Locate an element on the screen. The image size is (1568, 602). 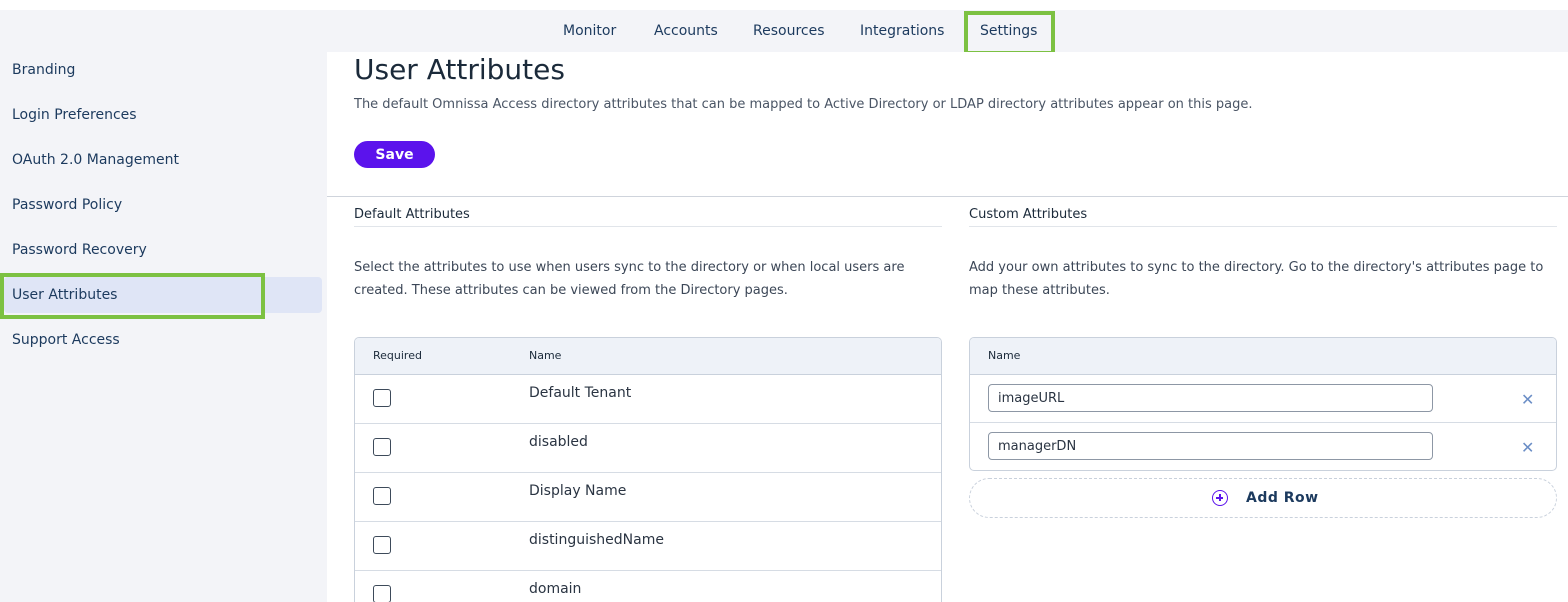
table-header: Name is located at coordinates (1263, 356).